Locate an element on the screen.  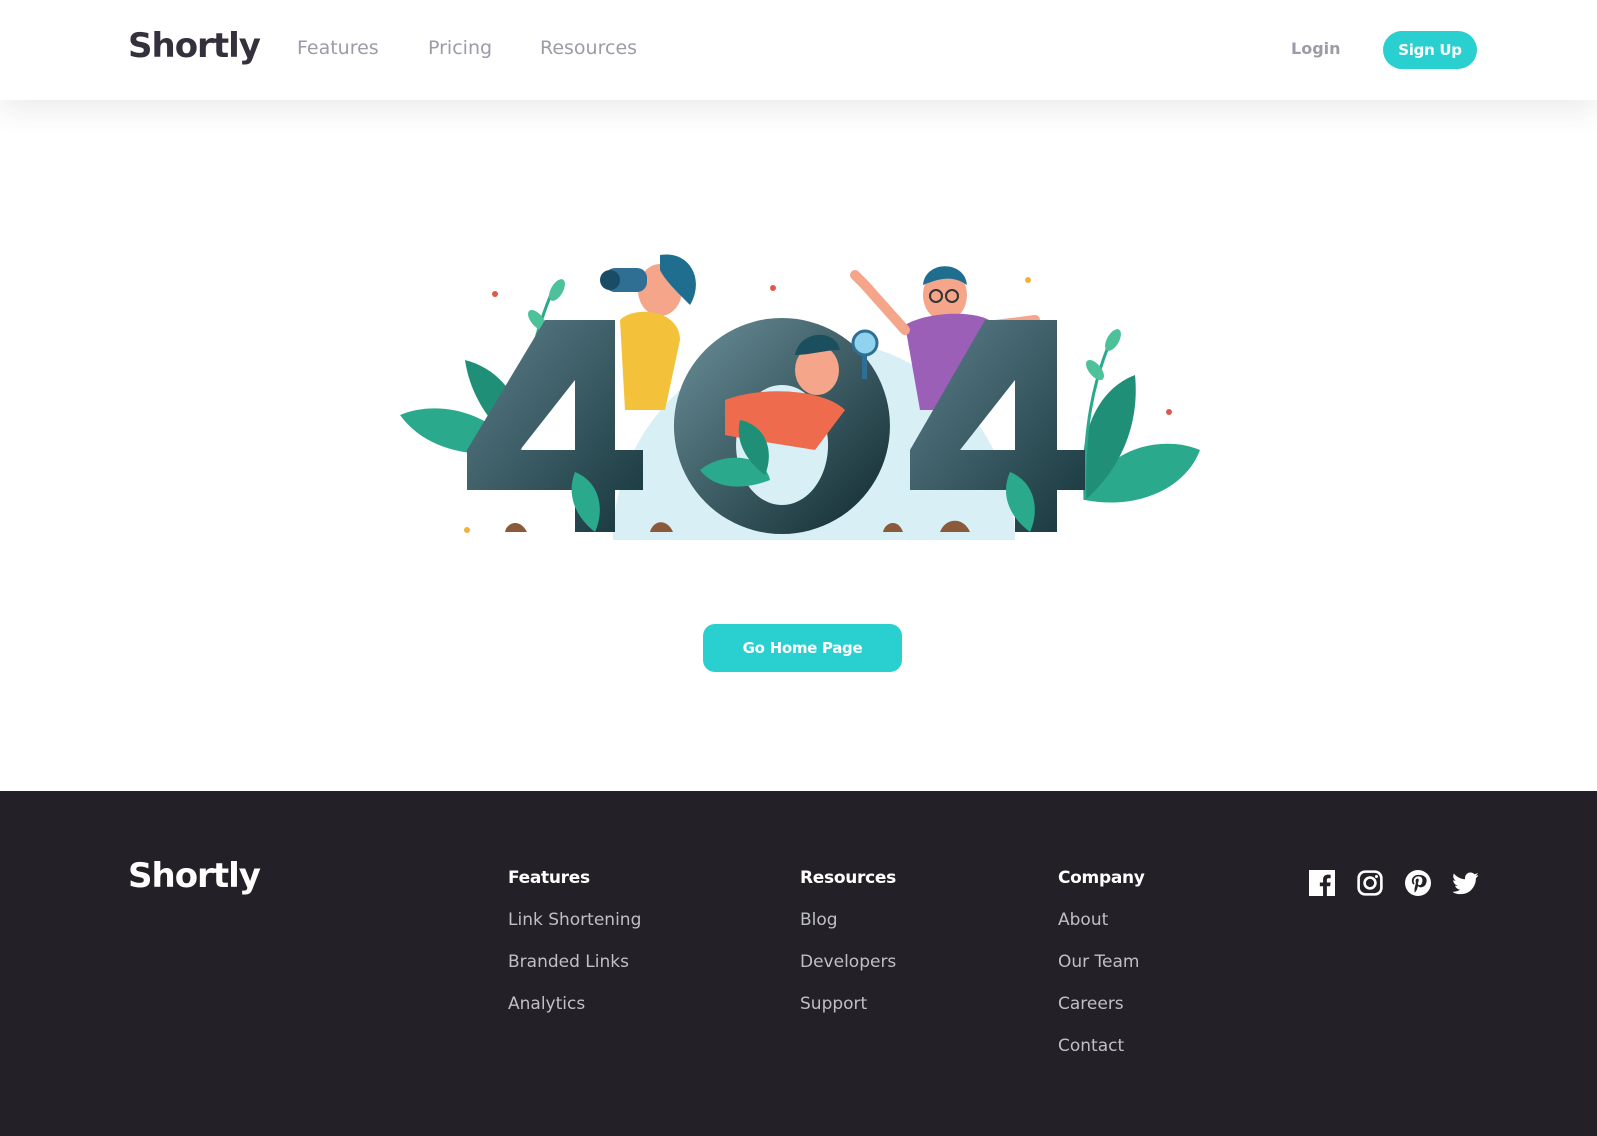
login-link: Login is located at coordinates (1316, 48).